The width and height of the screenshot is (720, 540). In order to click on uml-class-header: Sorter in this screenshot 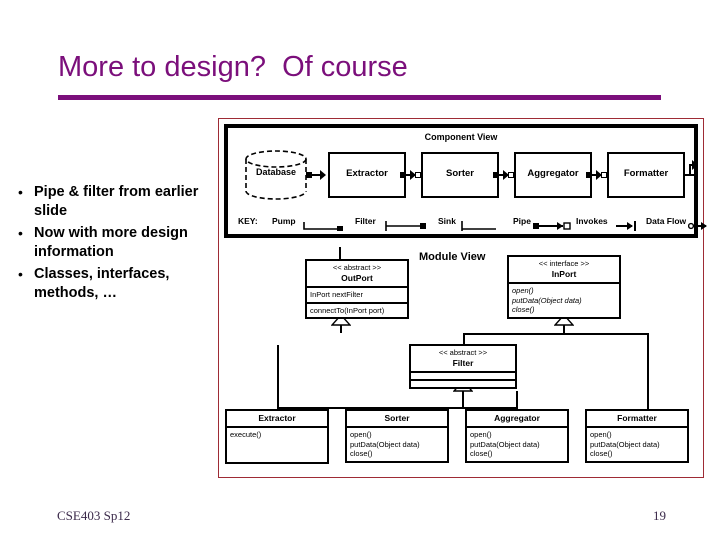, I will do `click(397, 418)`.